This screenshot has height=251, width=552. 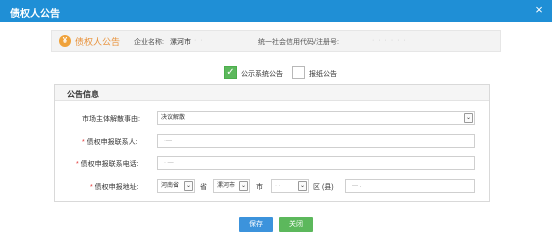 I want to click on checkmark-icon: ✓, so click(x=230, y=72).